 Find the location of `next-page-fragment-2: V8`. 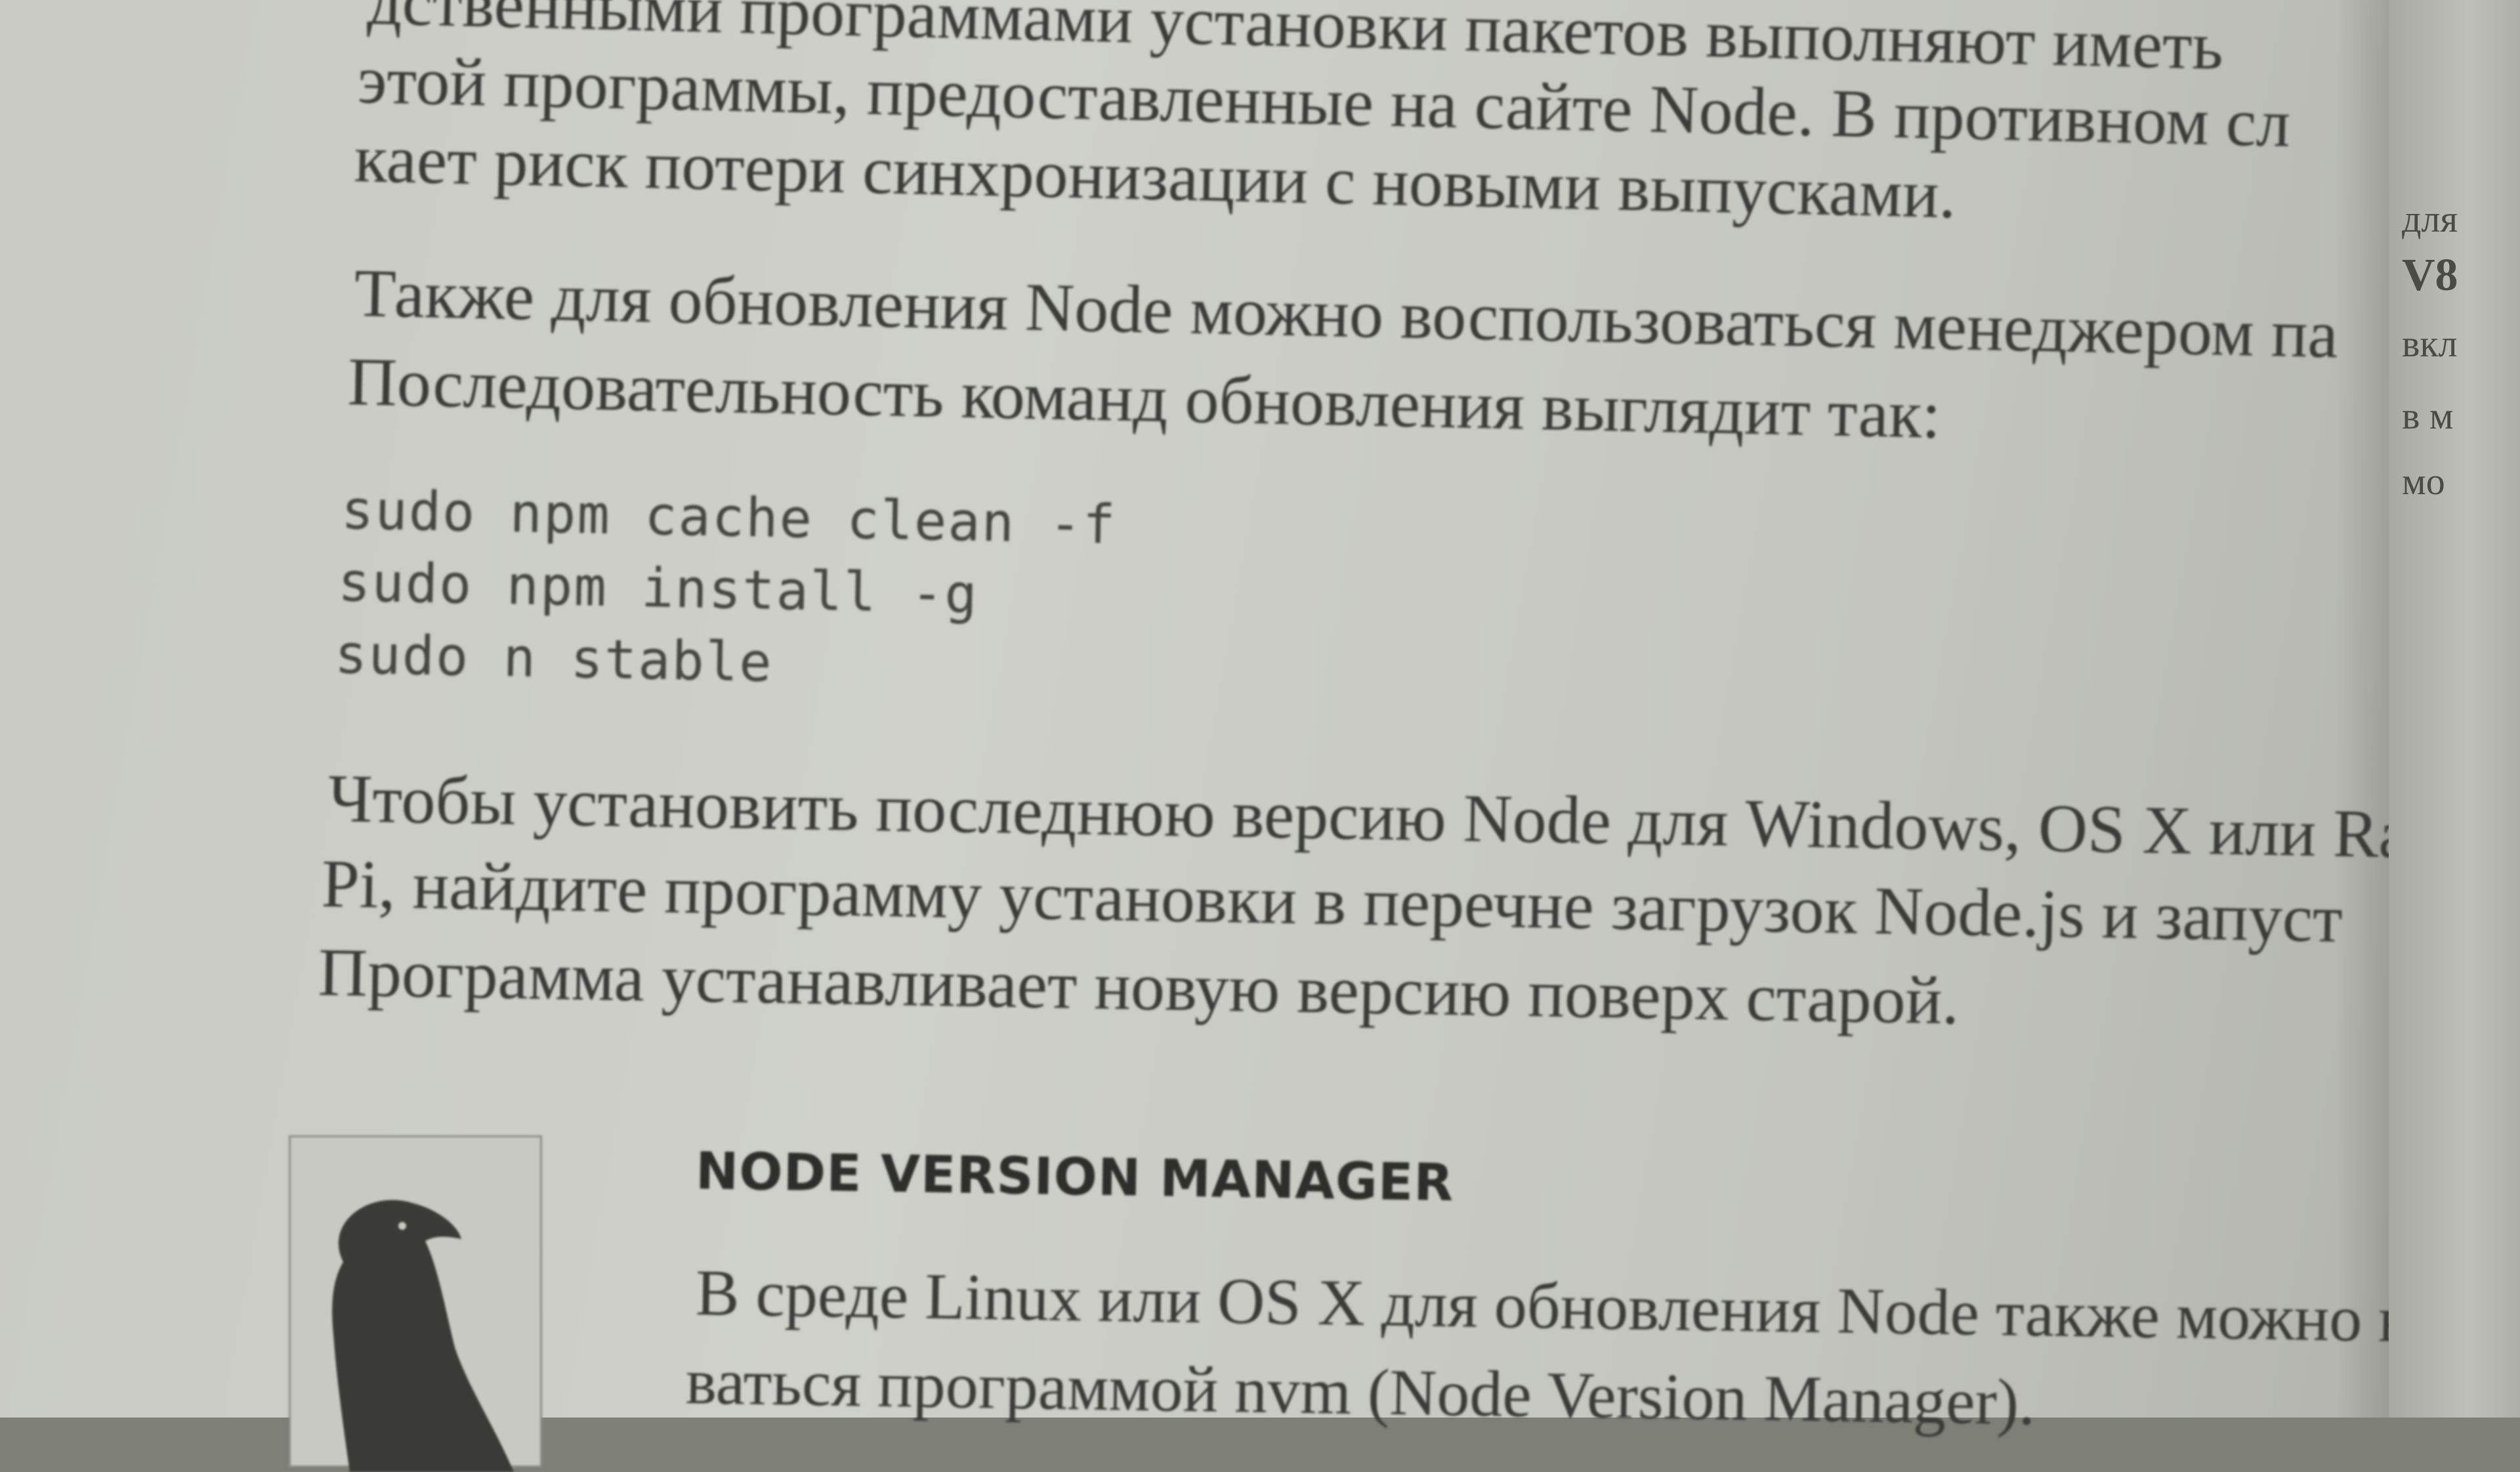

next-page-fragment-2: V8 is located at coordinates (2430, 275).